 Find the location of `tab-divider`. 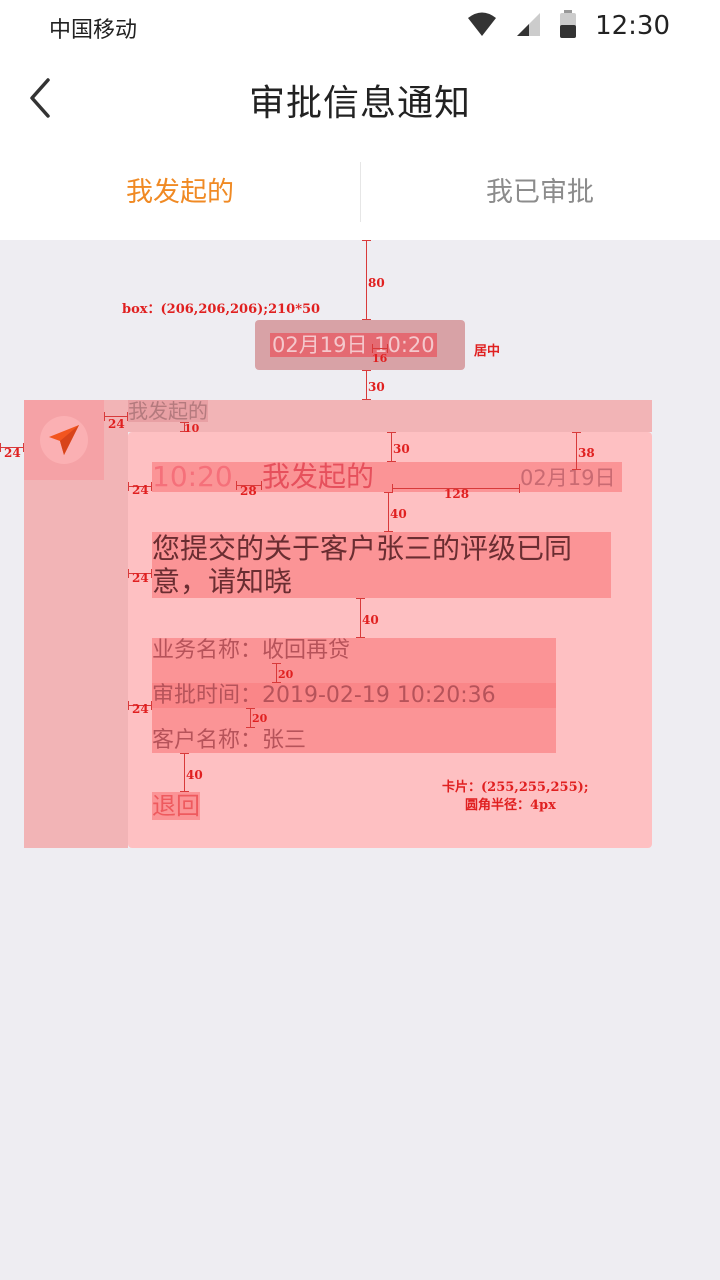

tab-divider is located at coordinates (360, 192).